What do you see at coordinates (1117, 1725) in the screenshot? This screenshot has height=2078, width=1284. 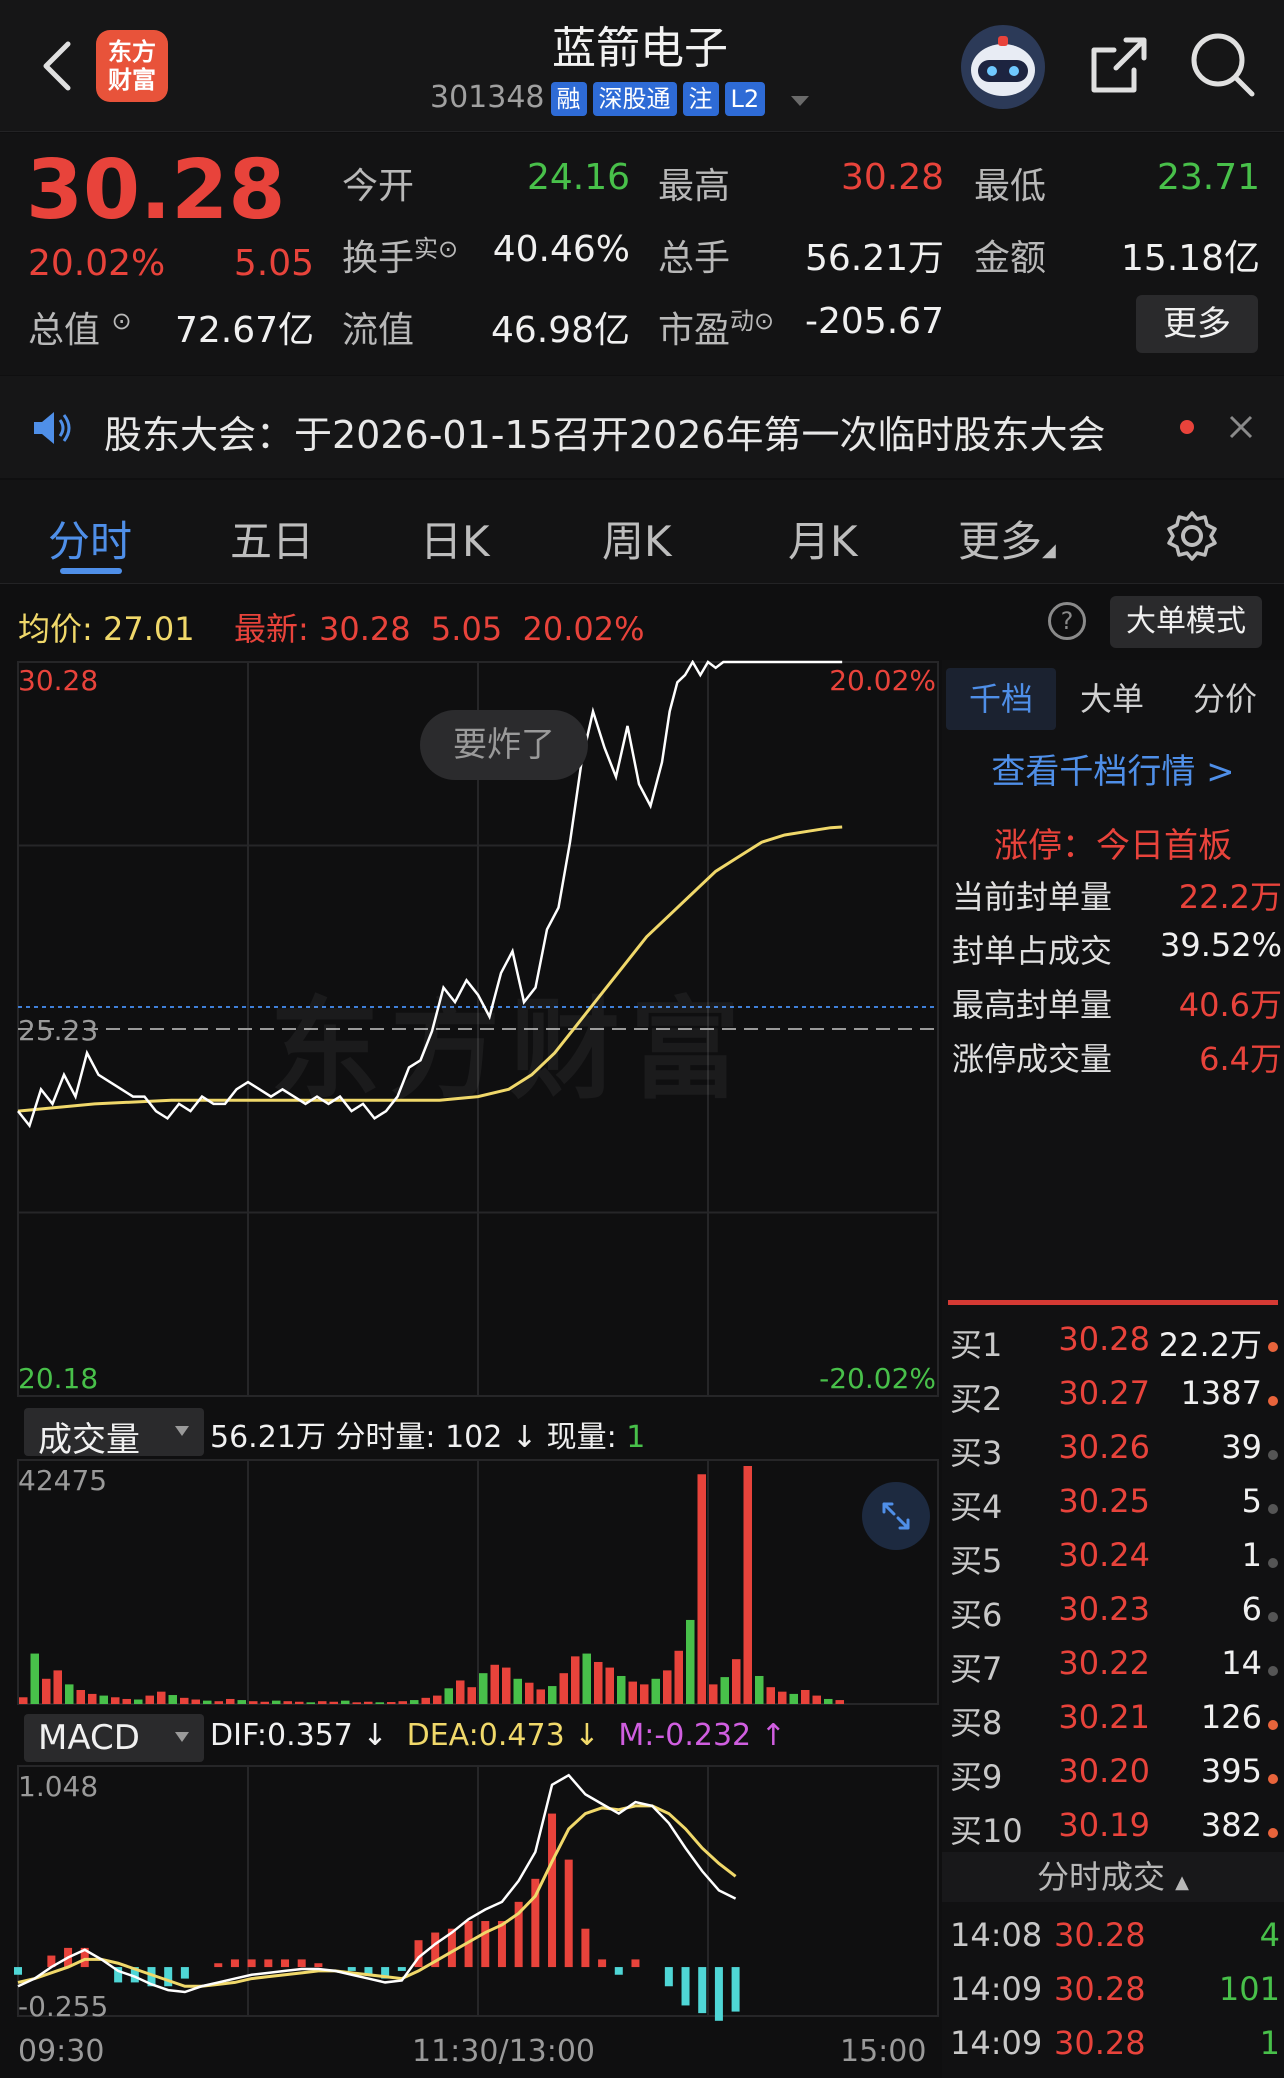 I see `bid-row: 买8 30.21 126` at bounding box center [1117, 1725].